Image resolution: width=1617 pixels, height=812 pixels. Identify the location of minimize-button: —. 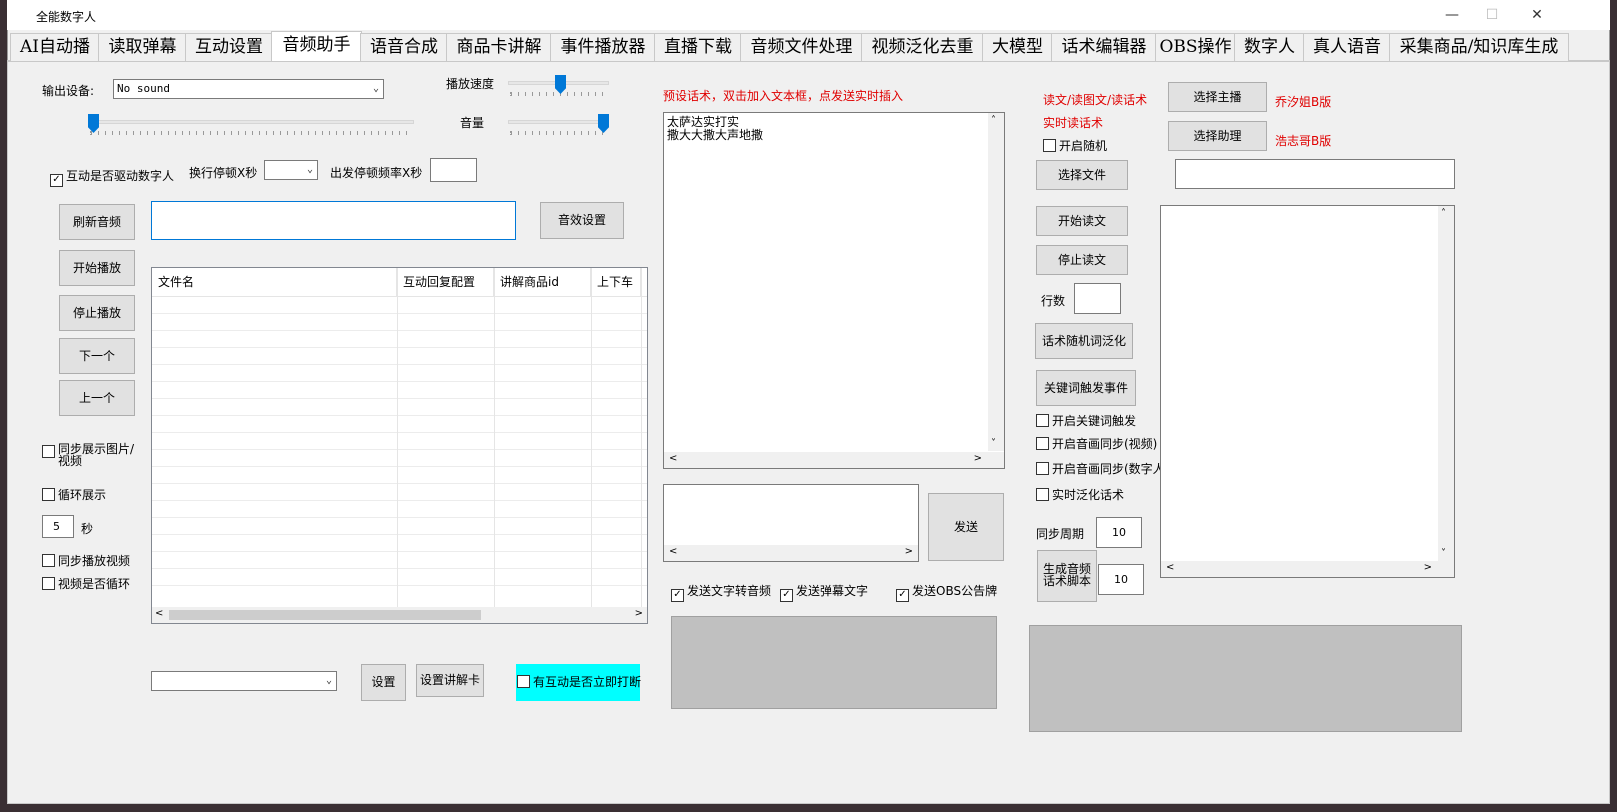
(1452, 15).